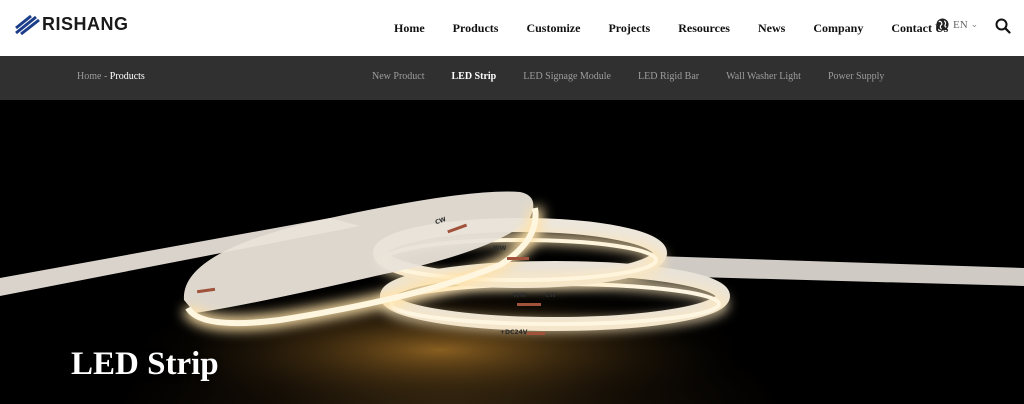 The height and width of the screenshot is (404, 1024). I want to click on breadcrumb: Home - Products, so click(111, 76).